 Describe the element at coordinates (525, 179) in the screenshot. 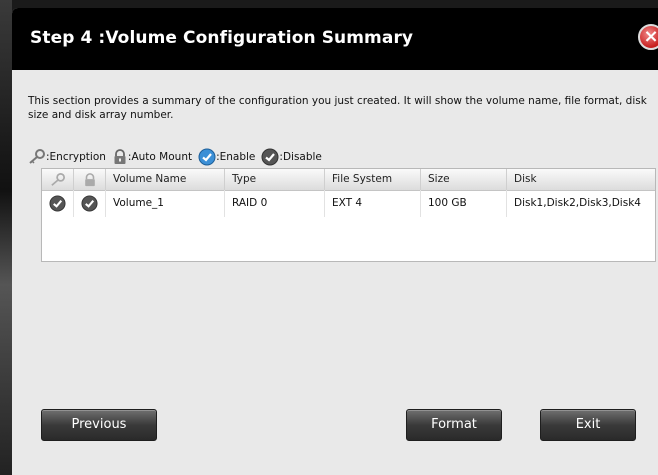

I see `header-disk: Disk` at that location.